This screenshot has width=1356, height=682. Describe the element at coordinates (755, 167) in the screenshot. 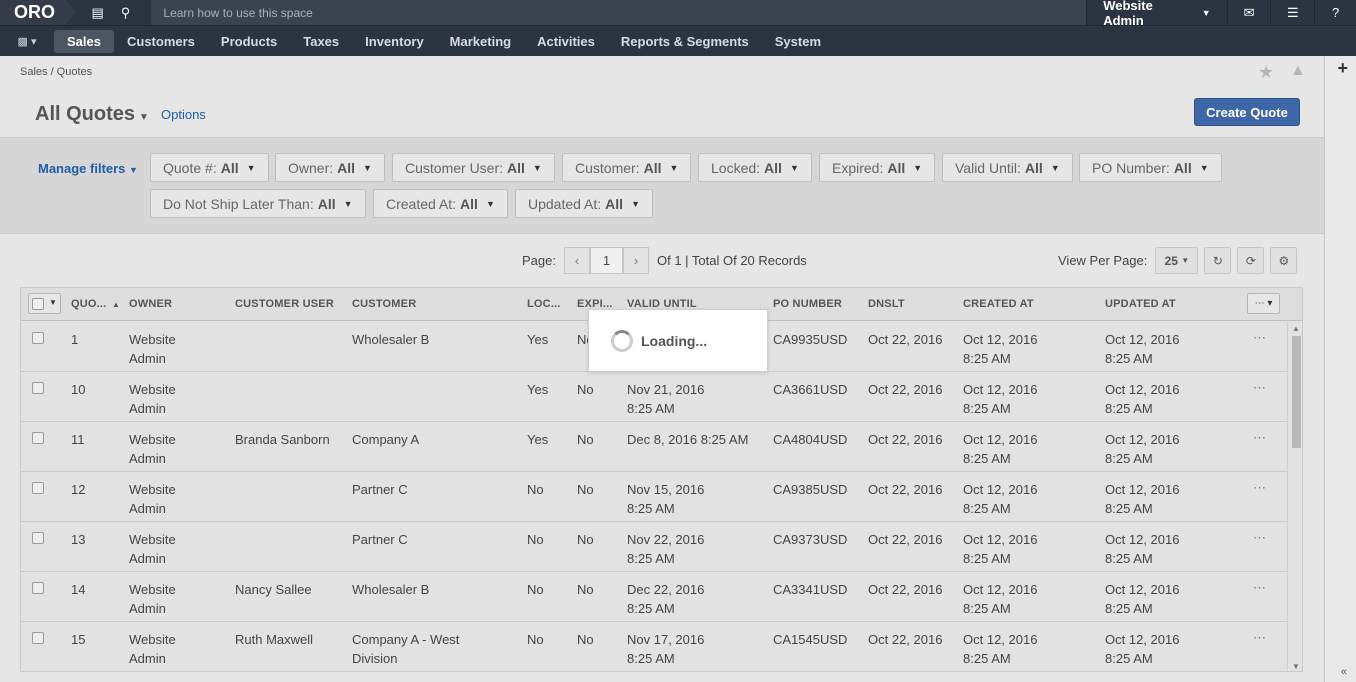

I see `filter-chip: Locked: All ▼` at that location.